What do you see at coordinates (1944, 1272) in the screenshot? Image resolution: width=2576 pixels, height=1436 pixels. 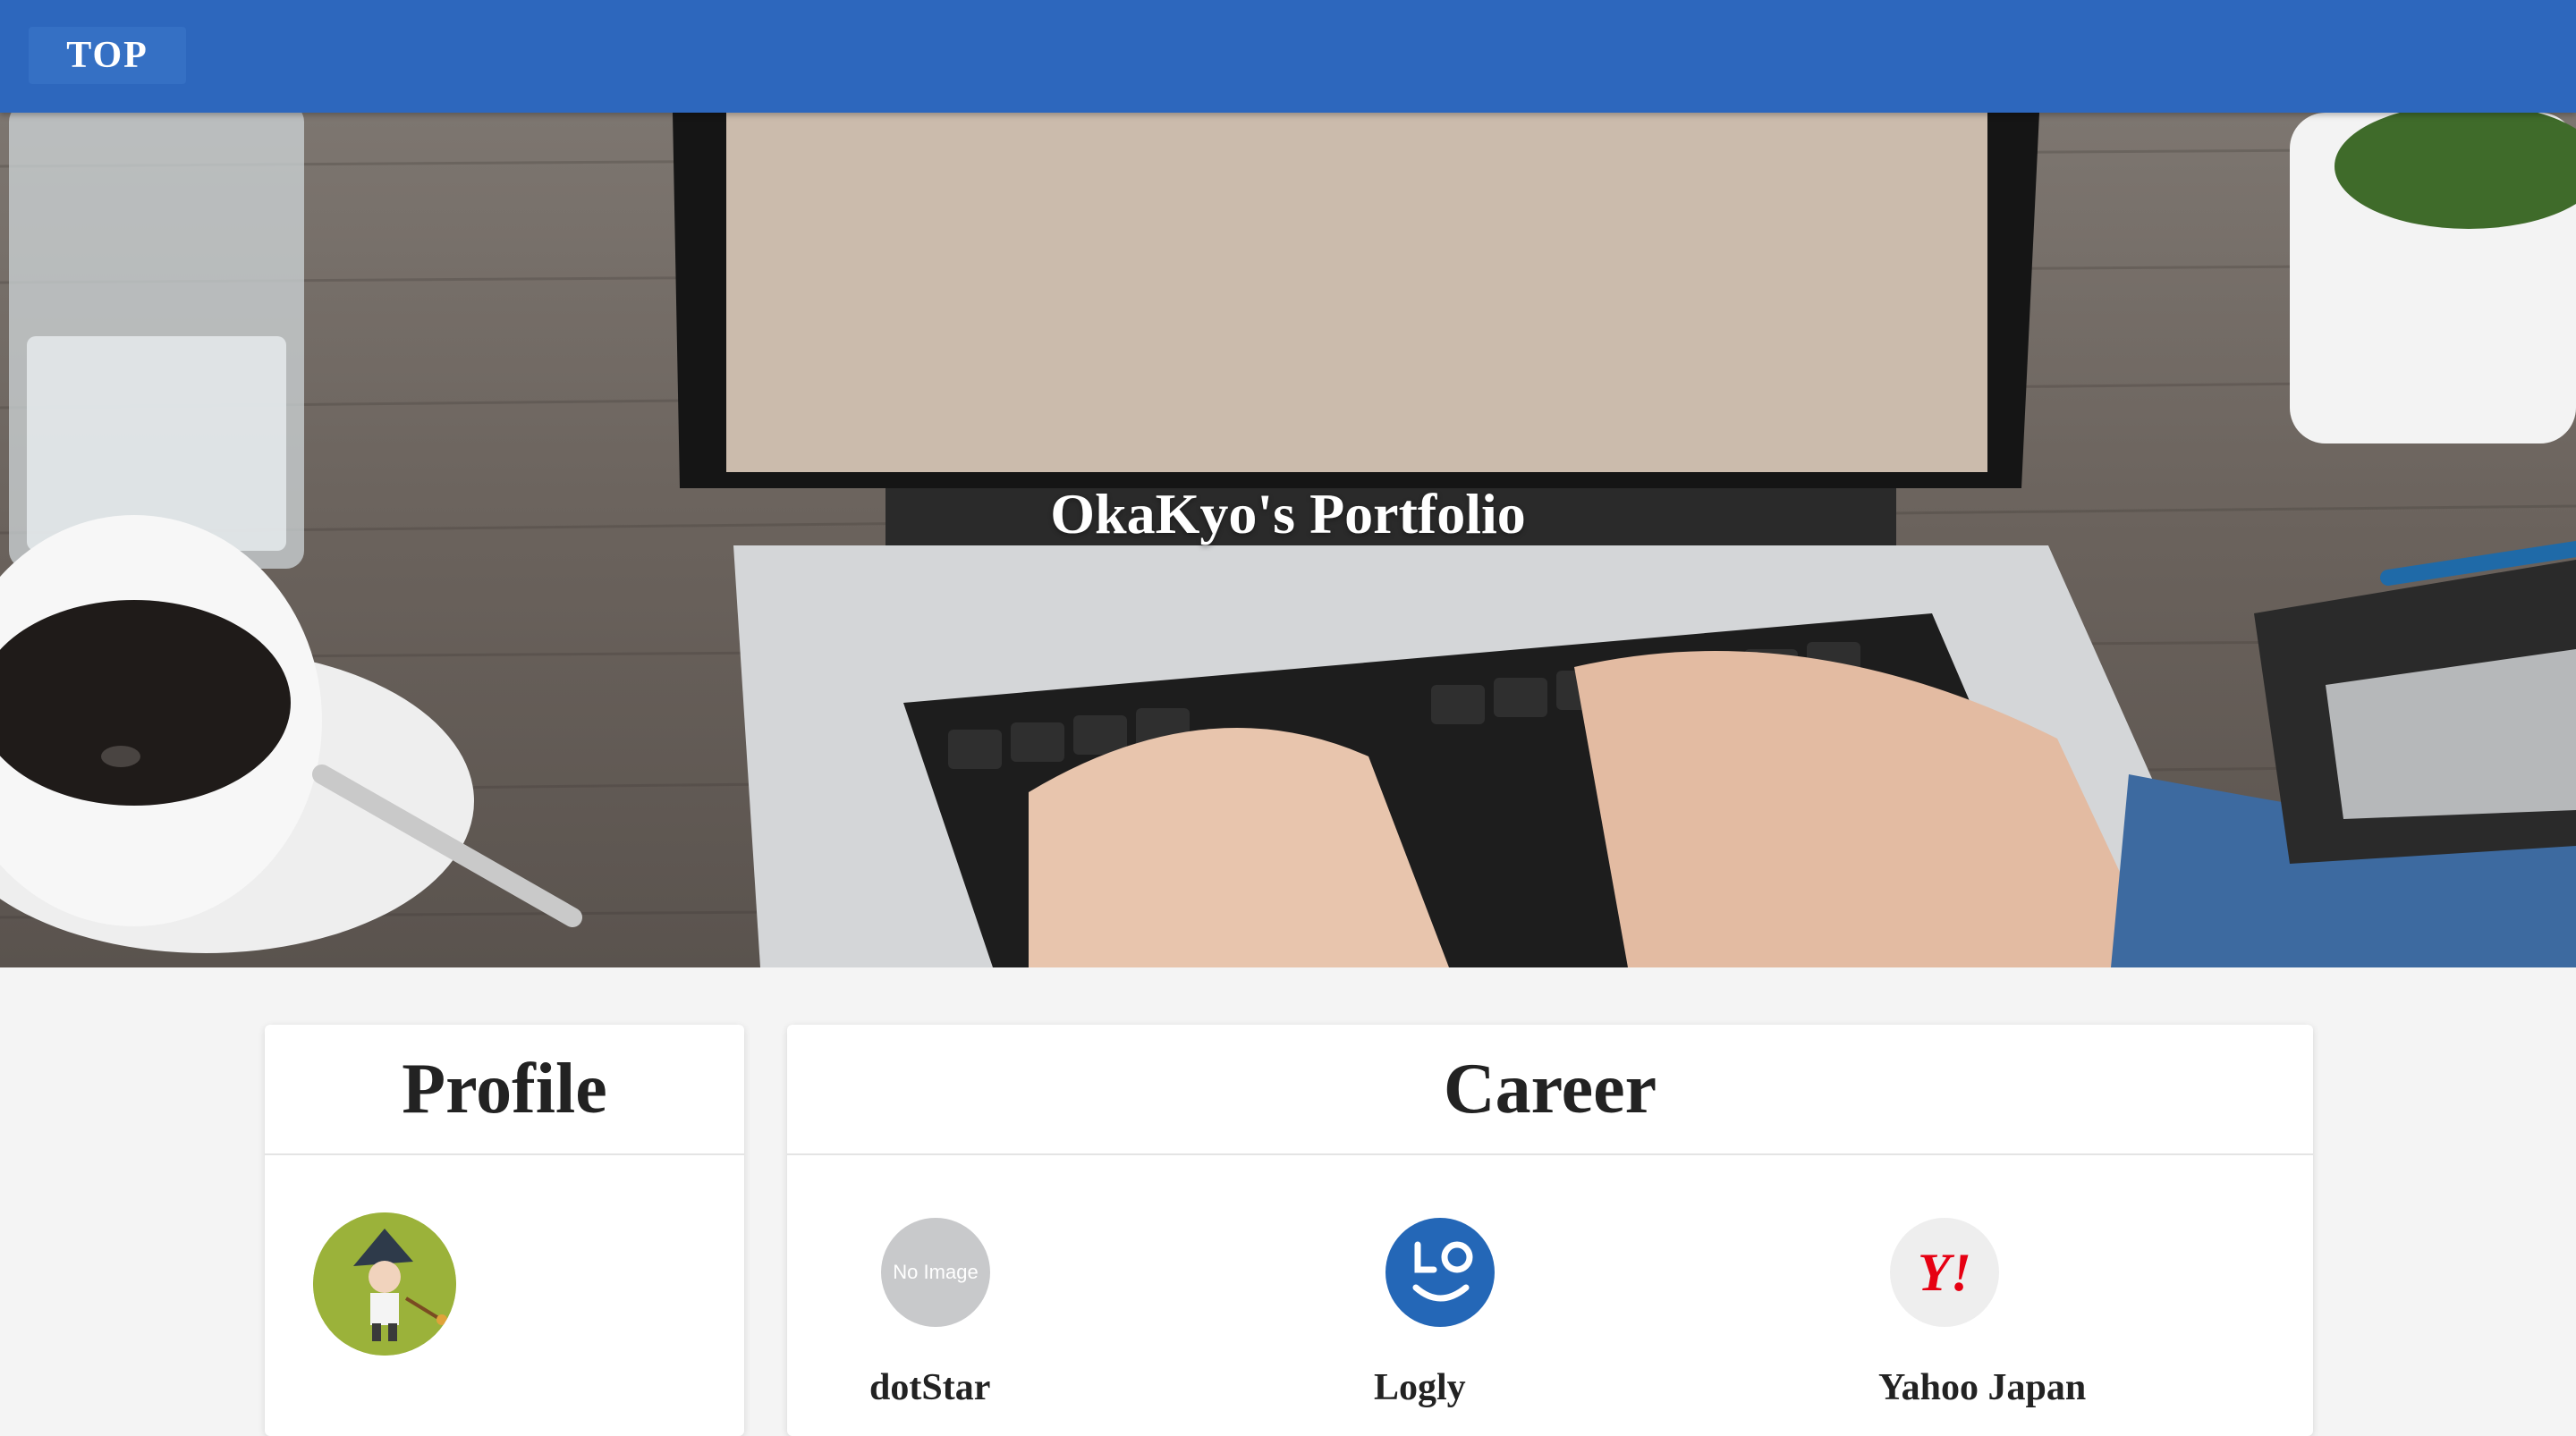 I see `yahoo-logo-icon: Y!` at bounding box center [1944, 1272].